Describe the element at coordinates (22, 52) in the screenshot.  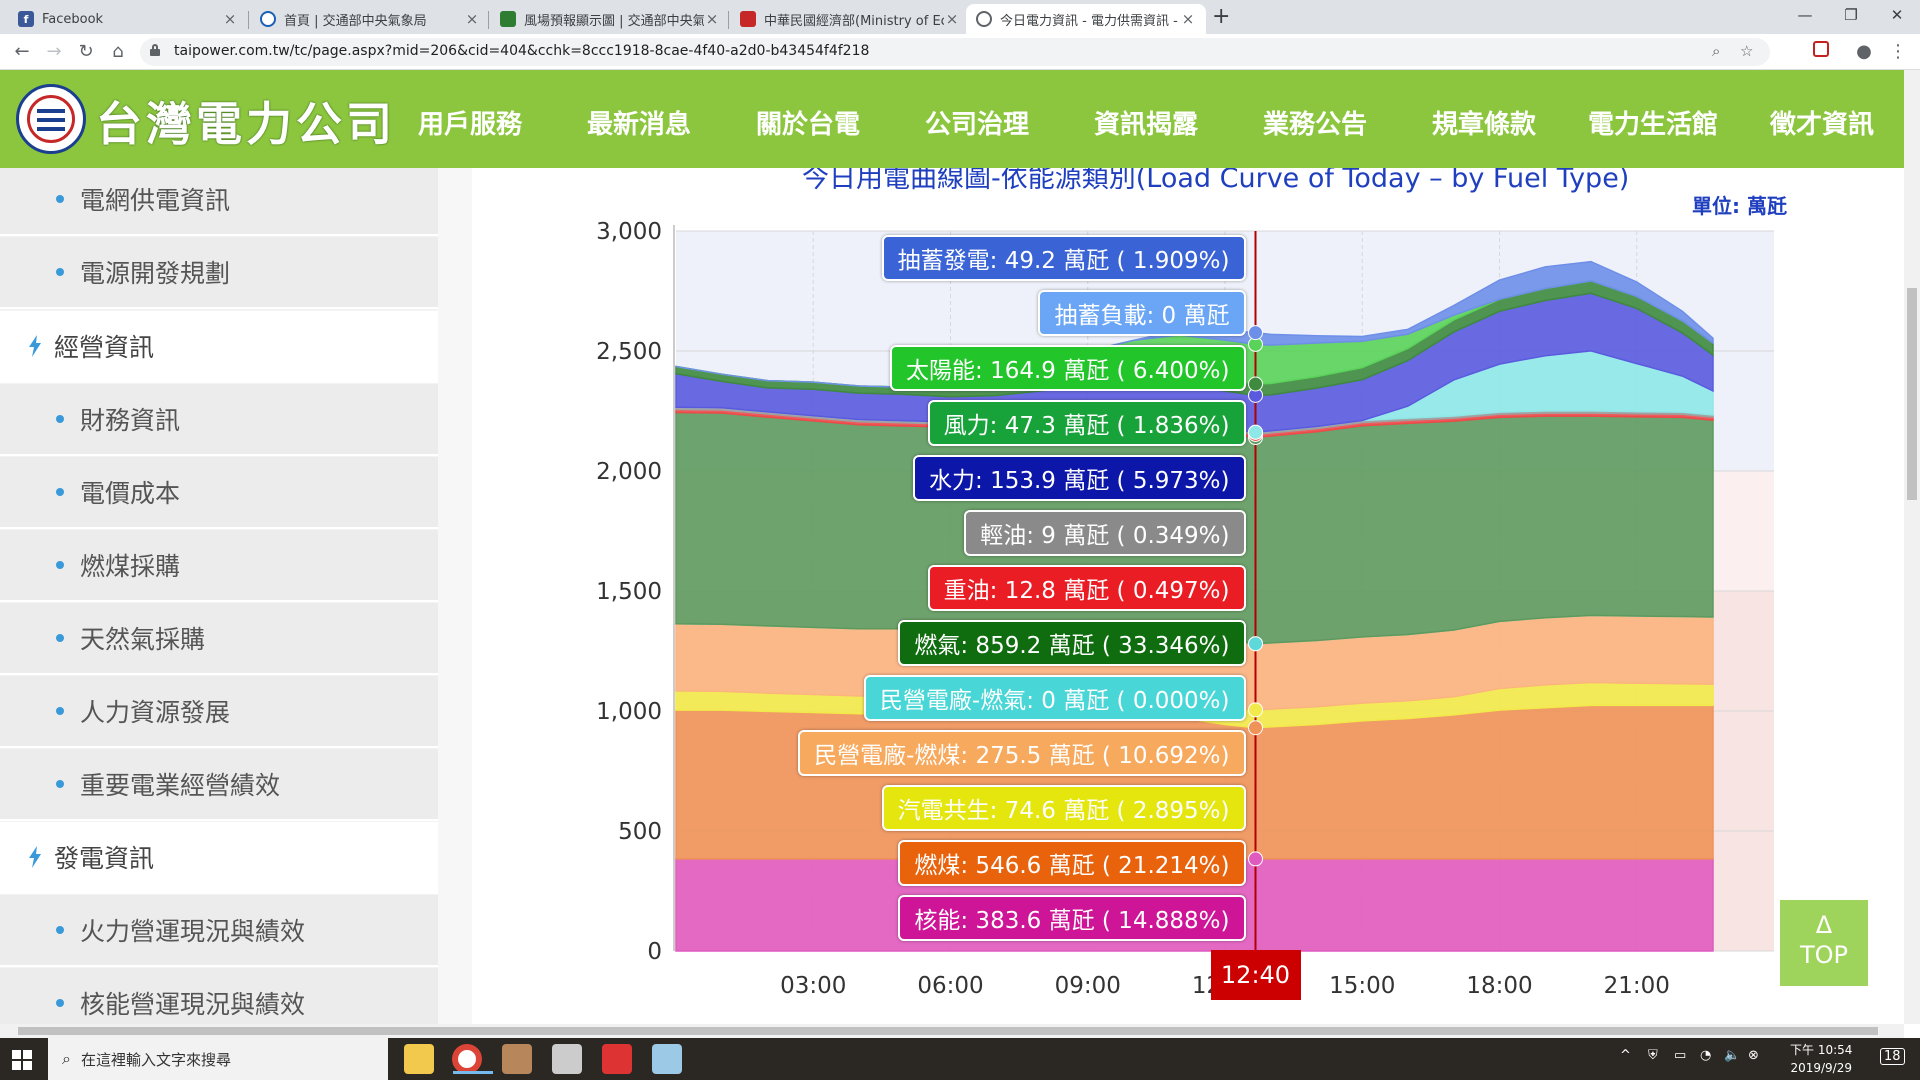
I see `back-arrow-icon: ←` at that location.